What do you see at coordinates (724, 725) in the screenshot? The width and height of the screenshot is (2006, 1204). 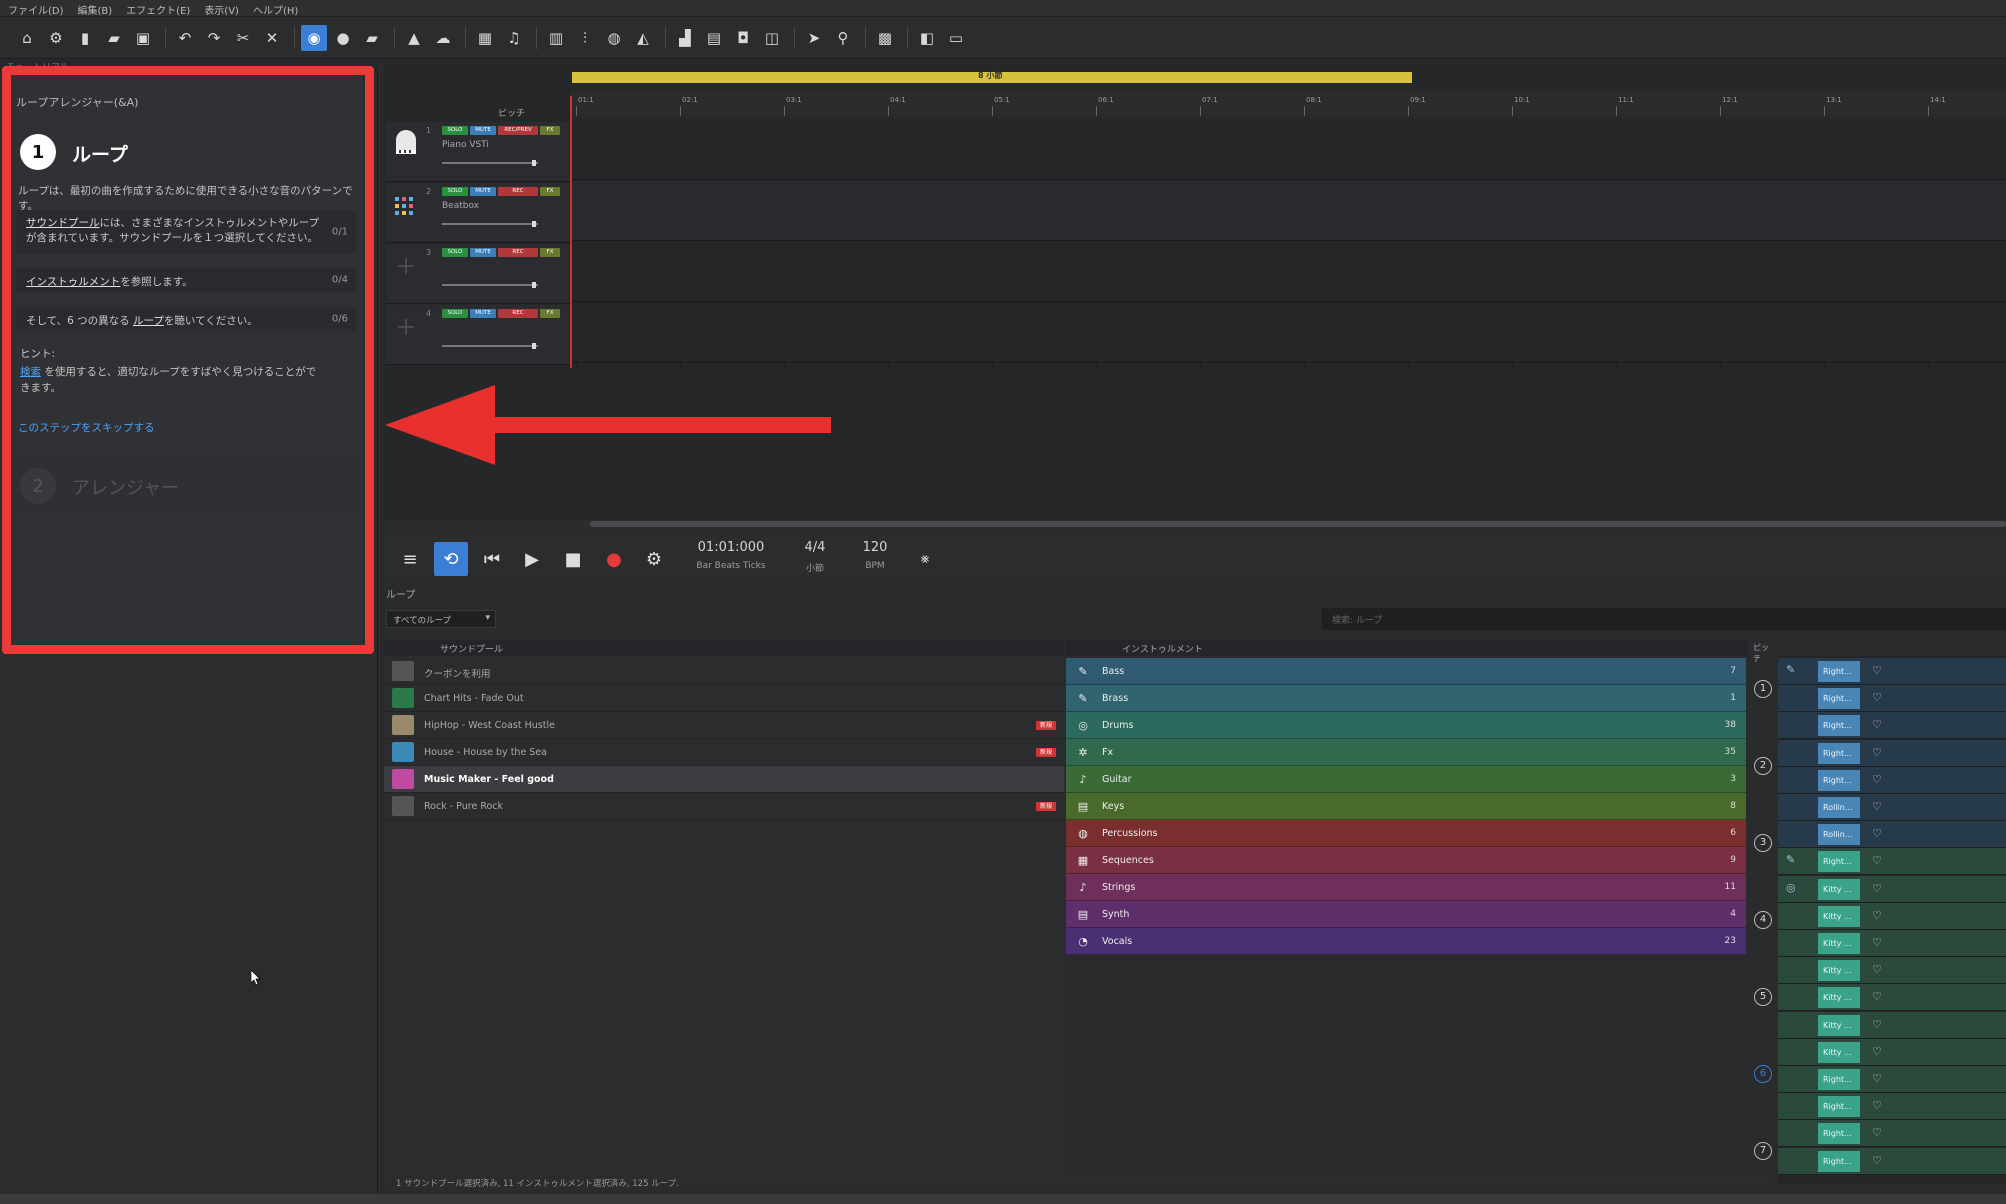 I see `soundpool-row: HipHop - West Coast Hustle 新規` at bounding box center [724, 725].